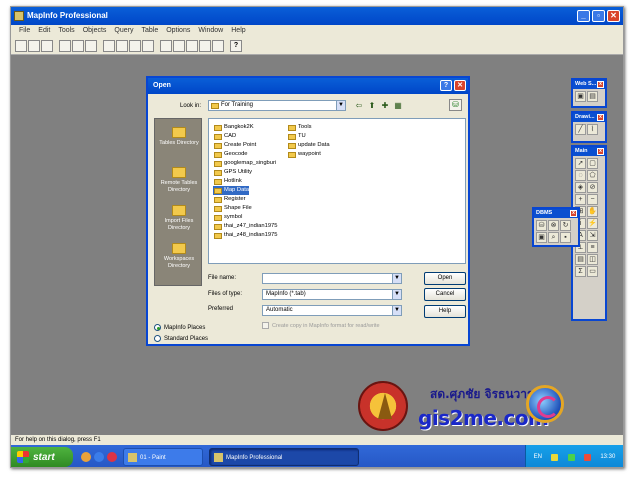 Image resolution: width=633 pixels, height=480 pixels. What do you see at coordinates (65, 45) in the screenshot?
I see `save-button` at bounding box center [65, 45].